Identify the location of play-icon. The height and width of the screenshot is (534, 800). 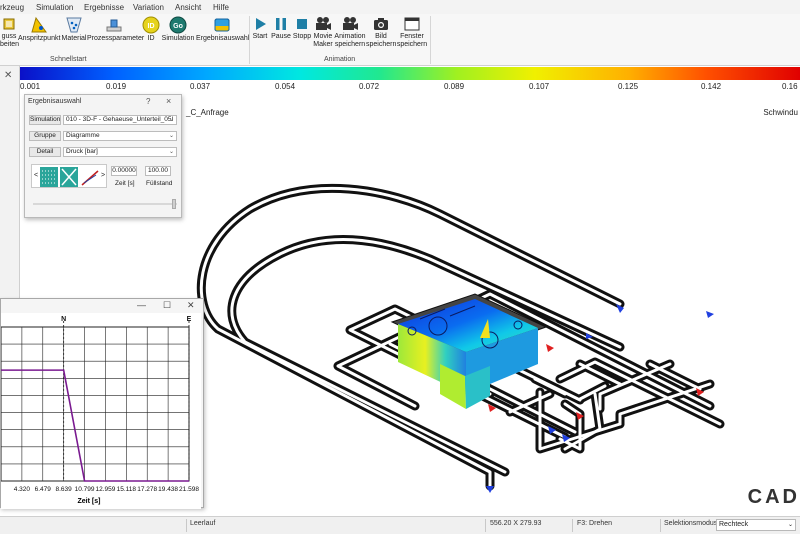
(261, 24).